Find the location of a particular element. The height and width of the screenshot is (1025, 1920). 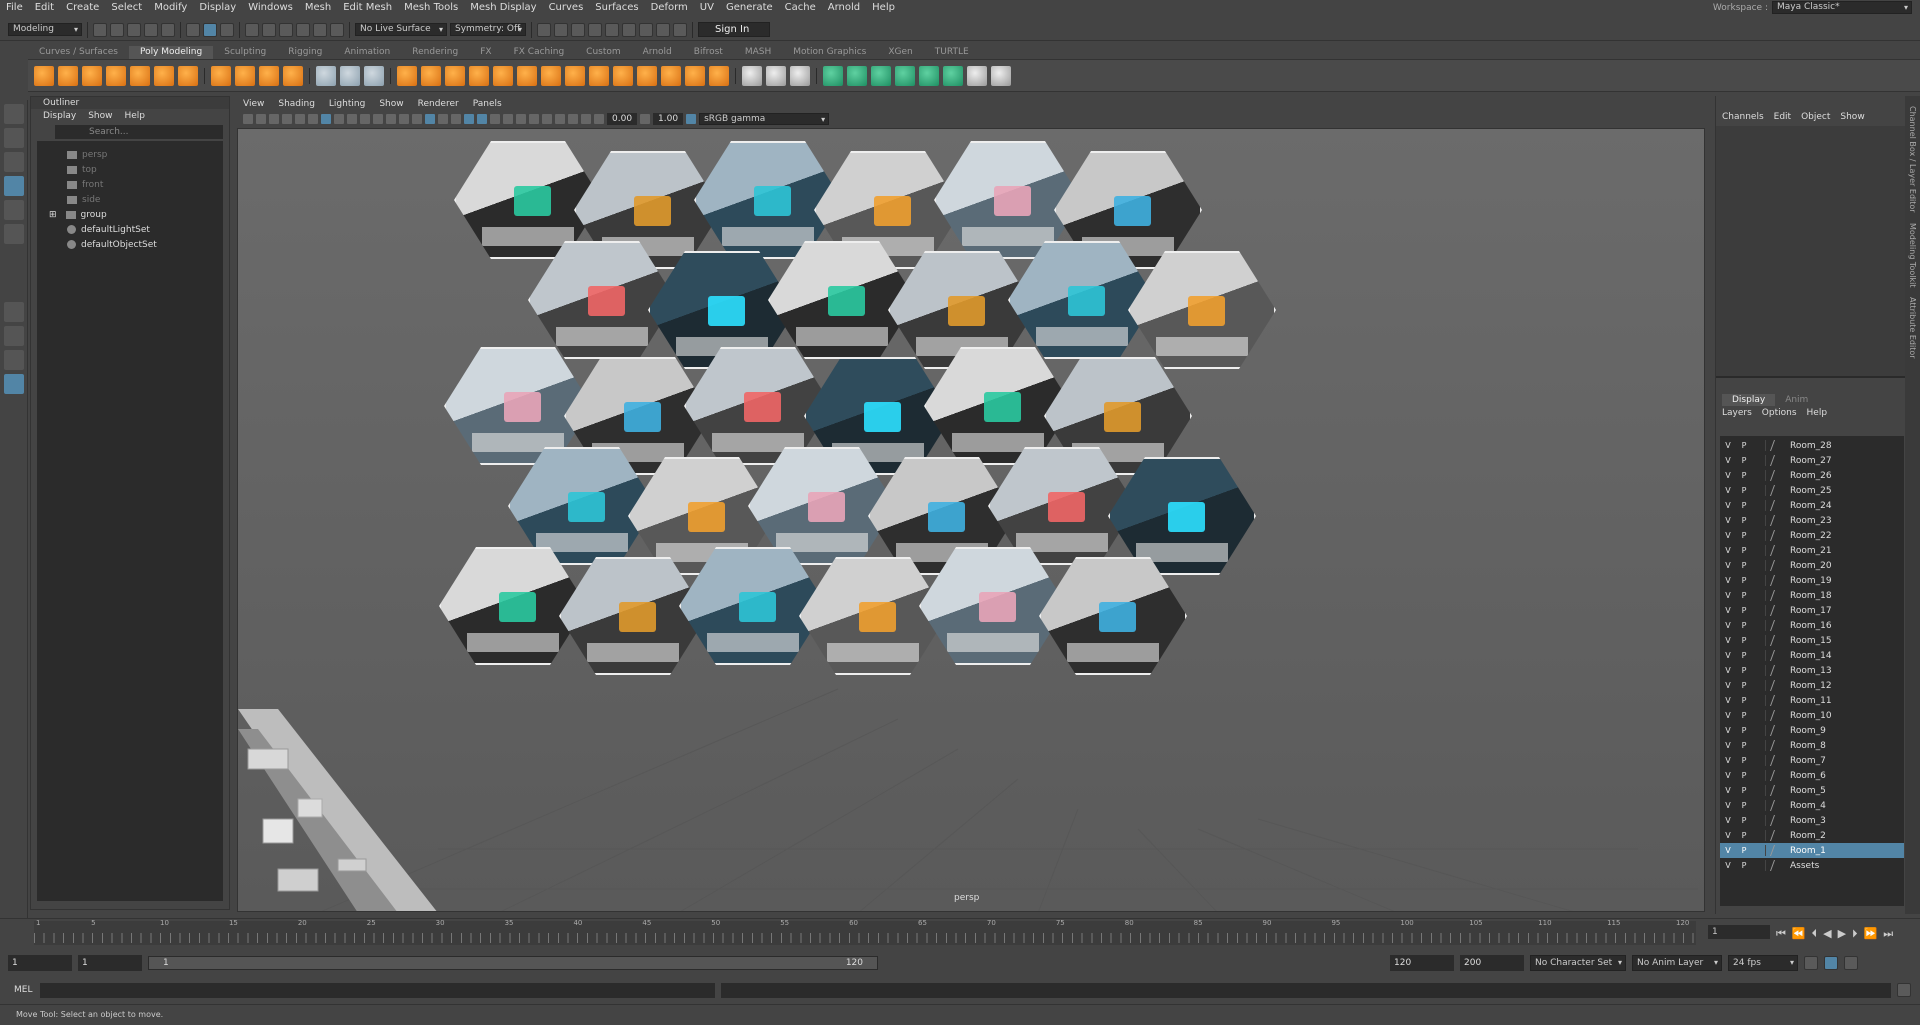

layer-row: V P Room_6 is located at coordinates (1812, 775).